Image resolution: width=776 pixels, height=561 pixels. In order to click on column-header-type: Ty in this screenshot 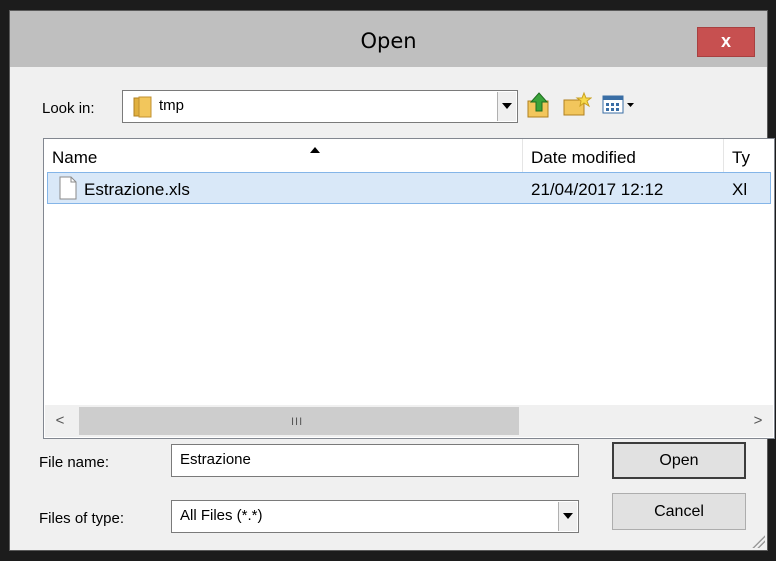, I will do `click(749, 155)`.